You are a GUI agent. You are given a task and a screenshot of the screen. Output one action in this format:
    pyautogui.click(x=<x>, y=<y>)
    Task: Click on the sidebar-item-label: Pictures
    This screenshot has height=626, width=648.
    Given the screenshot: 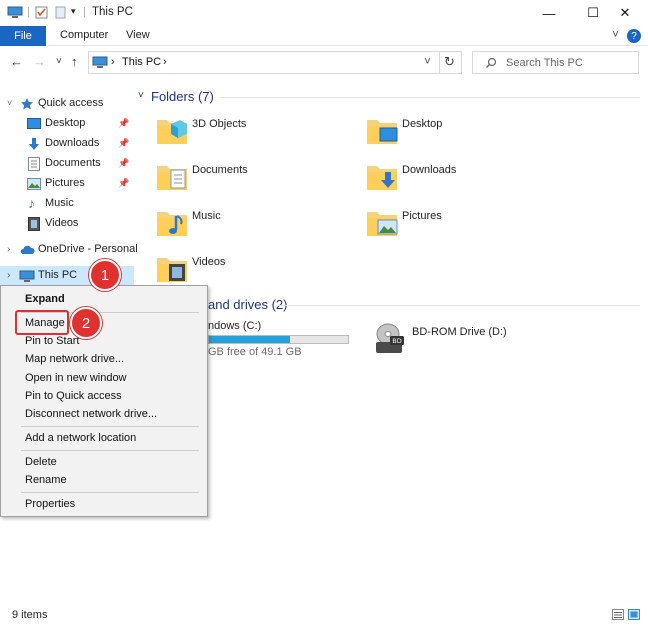 What is the action you would take?
    pyautogui.click(x=65, y=183)
    